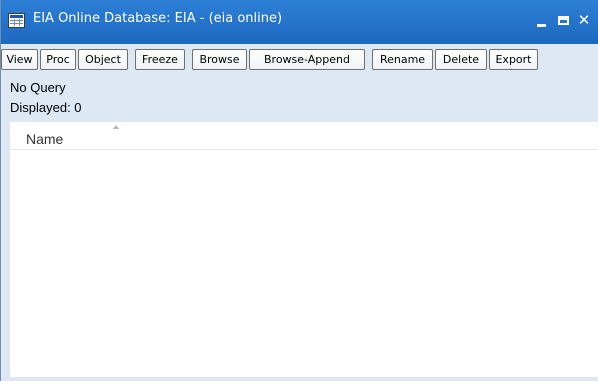 The image size is (598, 381). I want to click on browse-button: Browse, so click(219, 59).